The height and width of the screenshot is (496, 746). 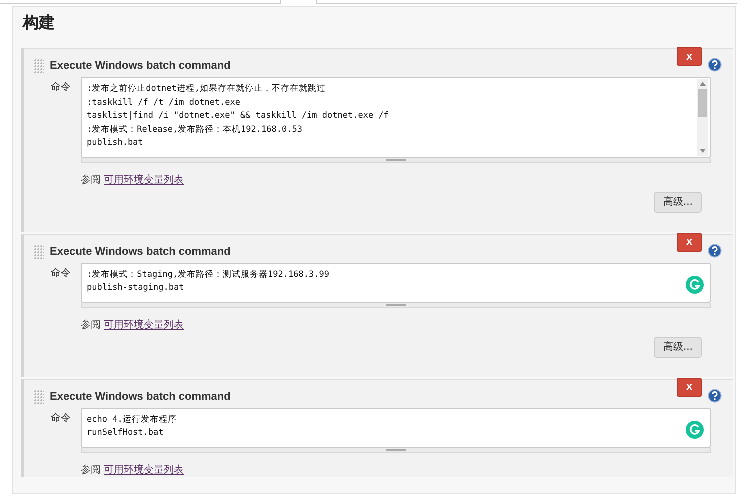 I want to click on command-field: :发布模式：Staging,发布路径：测试服务器192.168.3.99 publish-staging.bat, so click(x=396, y=282).